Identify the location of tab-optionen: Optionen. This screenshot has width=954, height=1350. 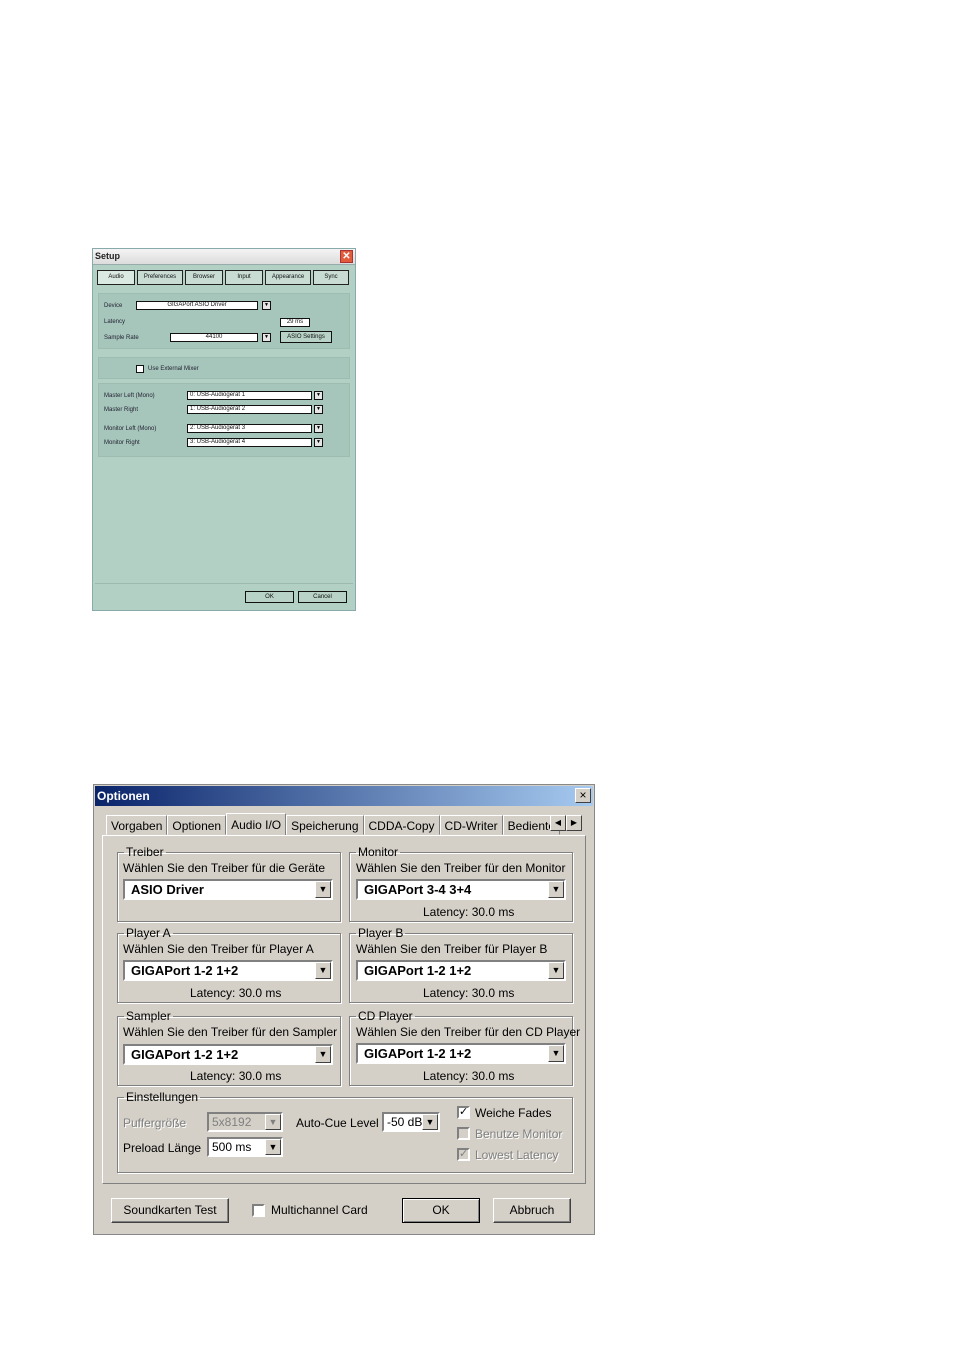
(197, 825).